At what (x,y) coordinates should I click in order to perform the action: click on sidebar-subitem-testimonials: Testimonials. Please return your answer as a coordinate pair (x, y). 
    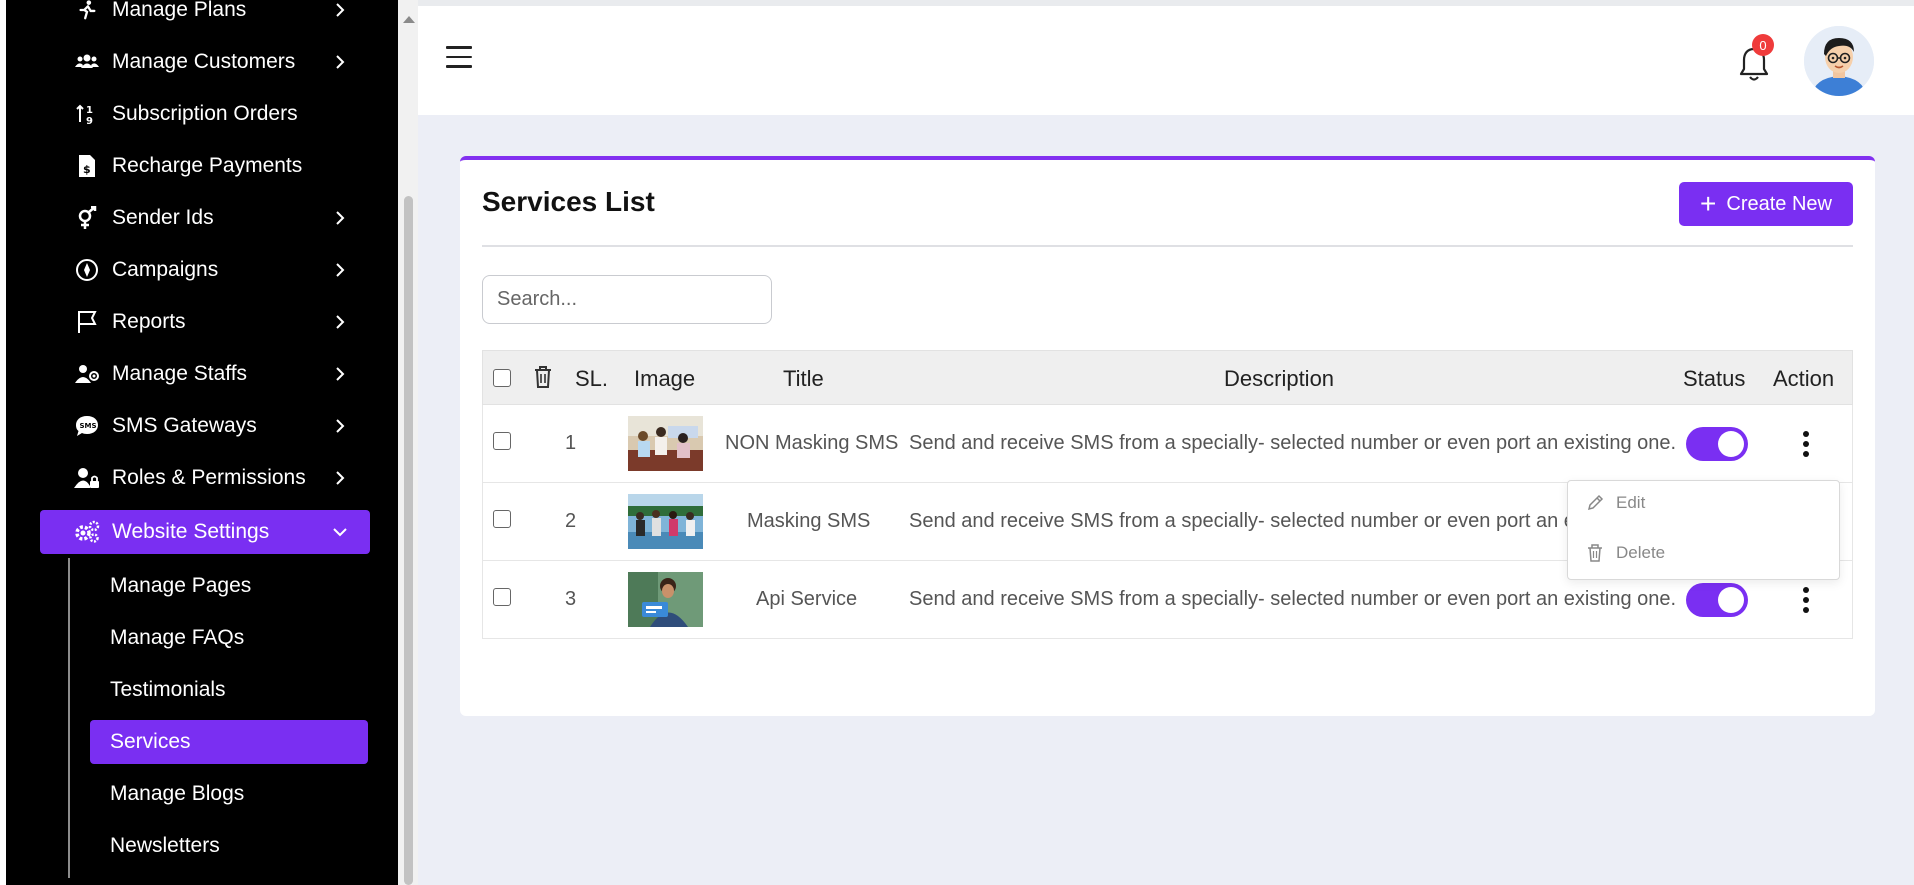
    Looking at the image, I should click on (229, 690).